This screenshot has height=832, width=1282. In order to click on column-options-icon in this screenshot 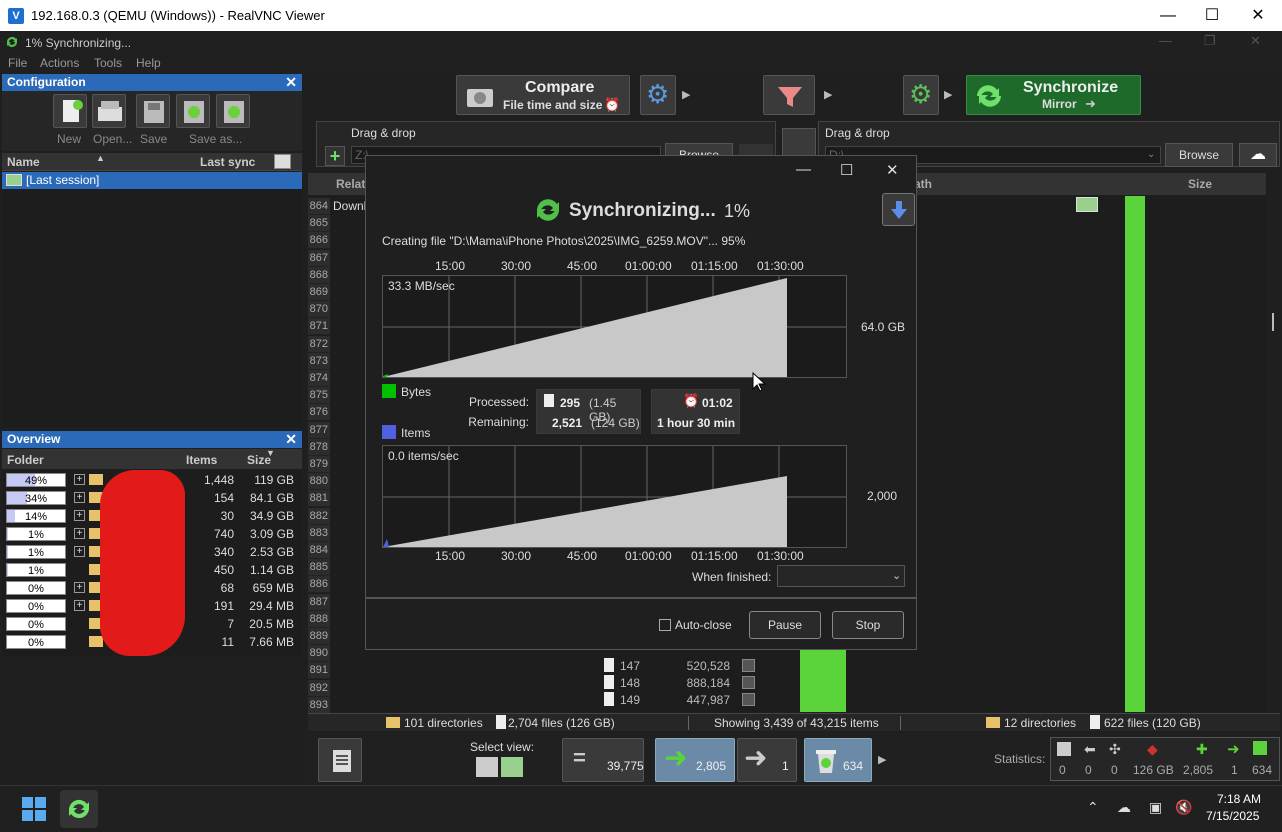, I will do `click(282, 161)`.